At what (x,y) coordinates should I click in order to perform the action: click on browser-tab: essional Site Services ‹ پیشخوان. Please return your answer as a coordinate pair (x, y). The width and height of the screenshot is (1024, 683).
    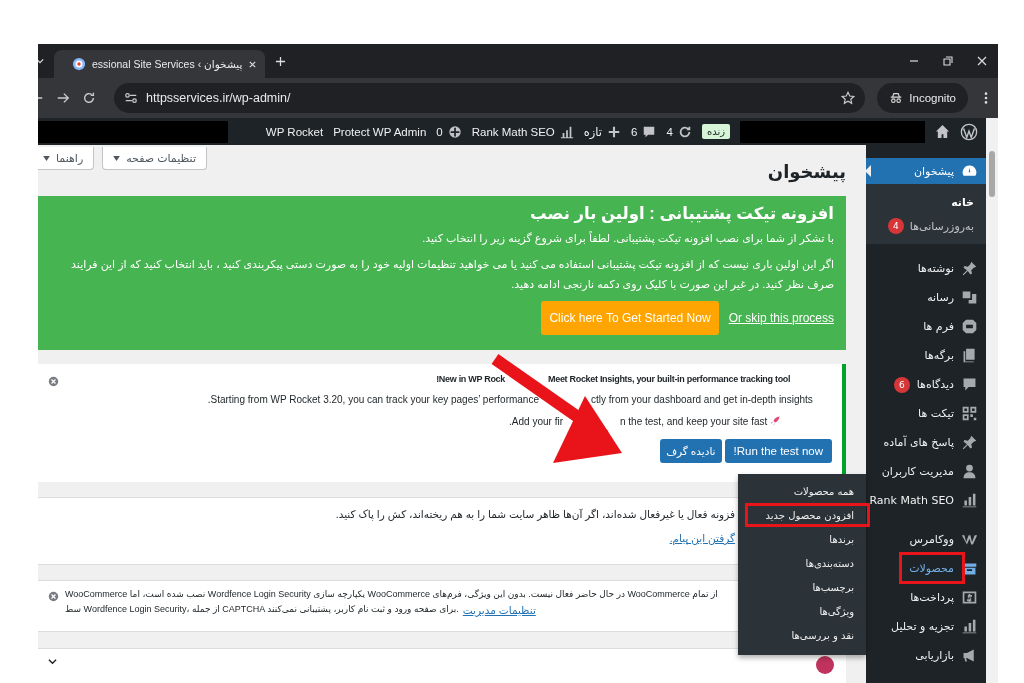
    Looking at the image, I should click on (160, 64).